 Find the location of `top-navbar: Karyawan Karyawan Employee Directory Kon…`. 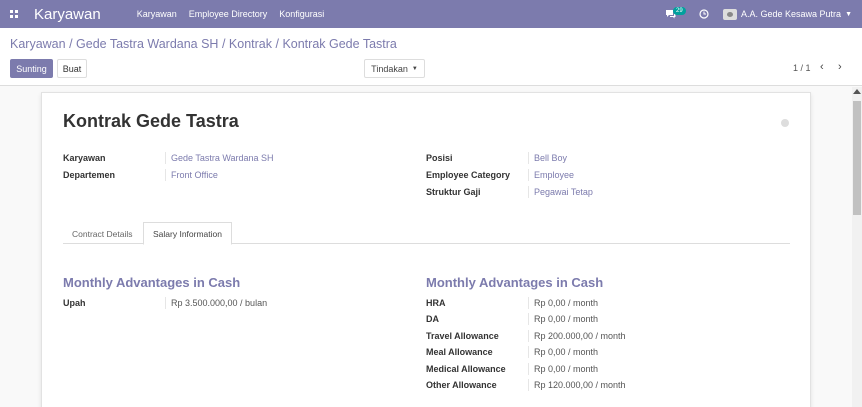

top-navbar: Karyawan Karyawan Employee Directory Kon… is located at coordinates (431, 14).